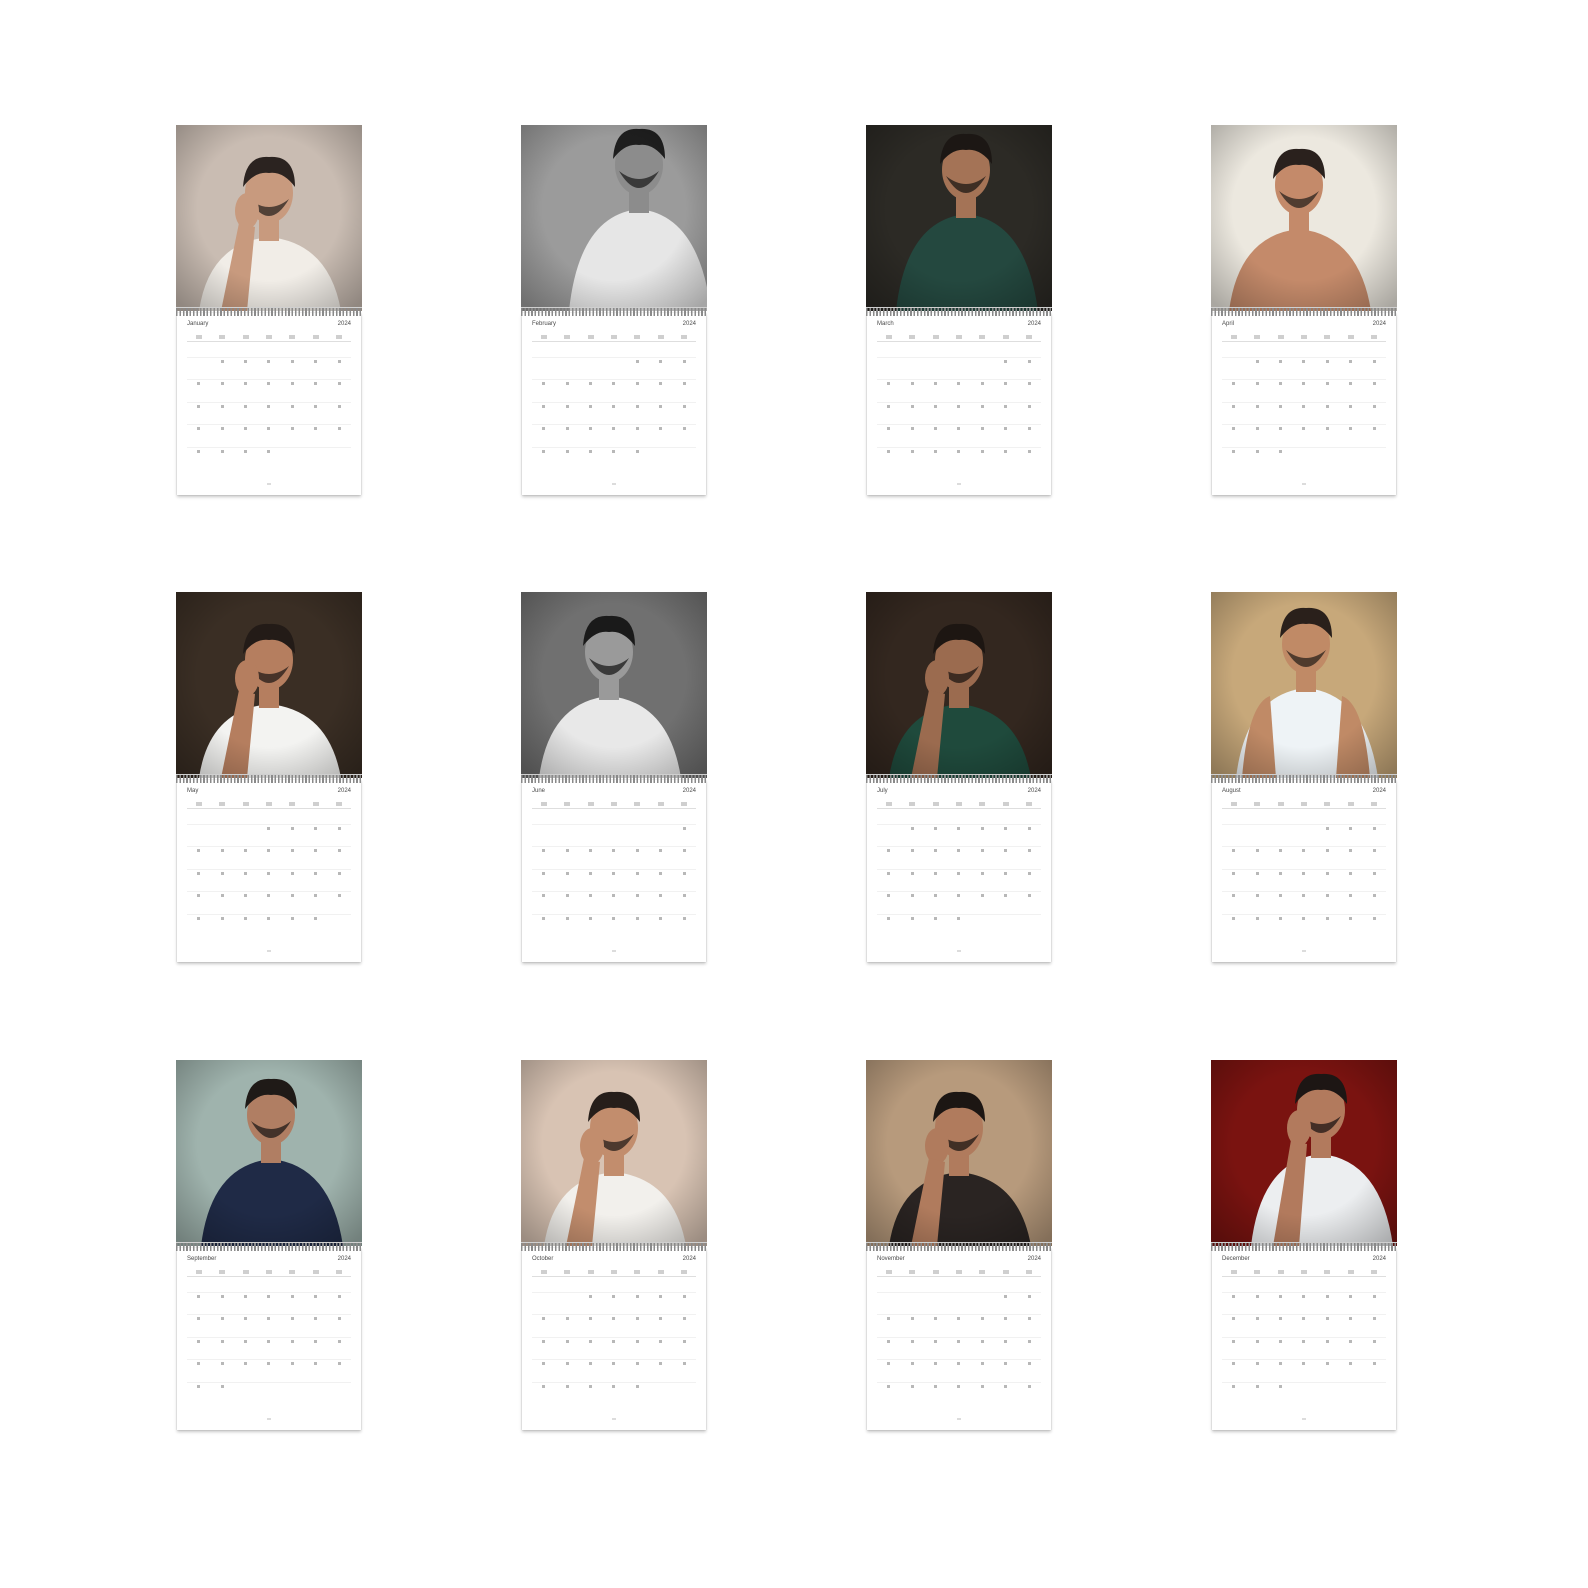 Image resolution: width=1588 pixels, height=1588 pixels. What do you see at coordinates (614, 311) in the screenshot?
I see `month-calendar: February 2024` at bounding box center [614, 311].